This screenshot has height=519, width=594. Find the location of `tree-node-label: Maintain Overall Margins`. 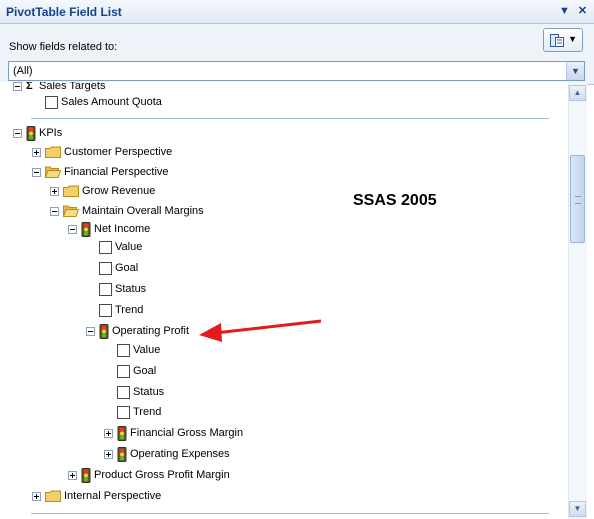

tree-node-label: Maintain Overall Margins is located at coordinates (143, 211).